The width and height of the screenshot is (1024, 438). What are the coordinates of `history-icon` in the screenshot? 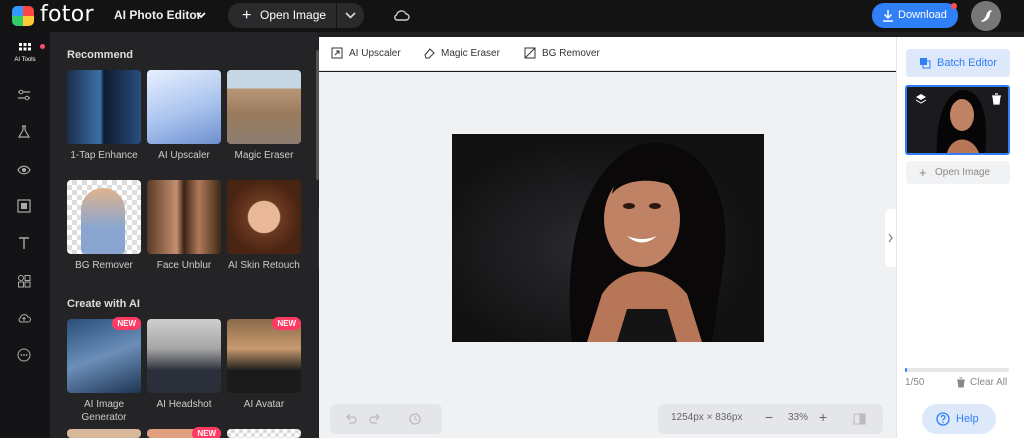 It's located at (415, 419).